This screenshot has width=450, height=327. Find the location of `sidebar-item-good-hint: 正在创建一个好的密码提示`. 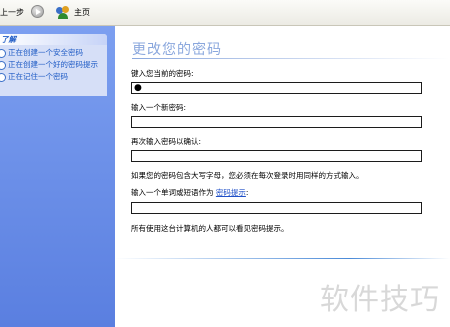

sidebar-item-good-hint: 正在创建一个好的密码提示 is located at coordinates (53, 65).